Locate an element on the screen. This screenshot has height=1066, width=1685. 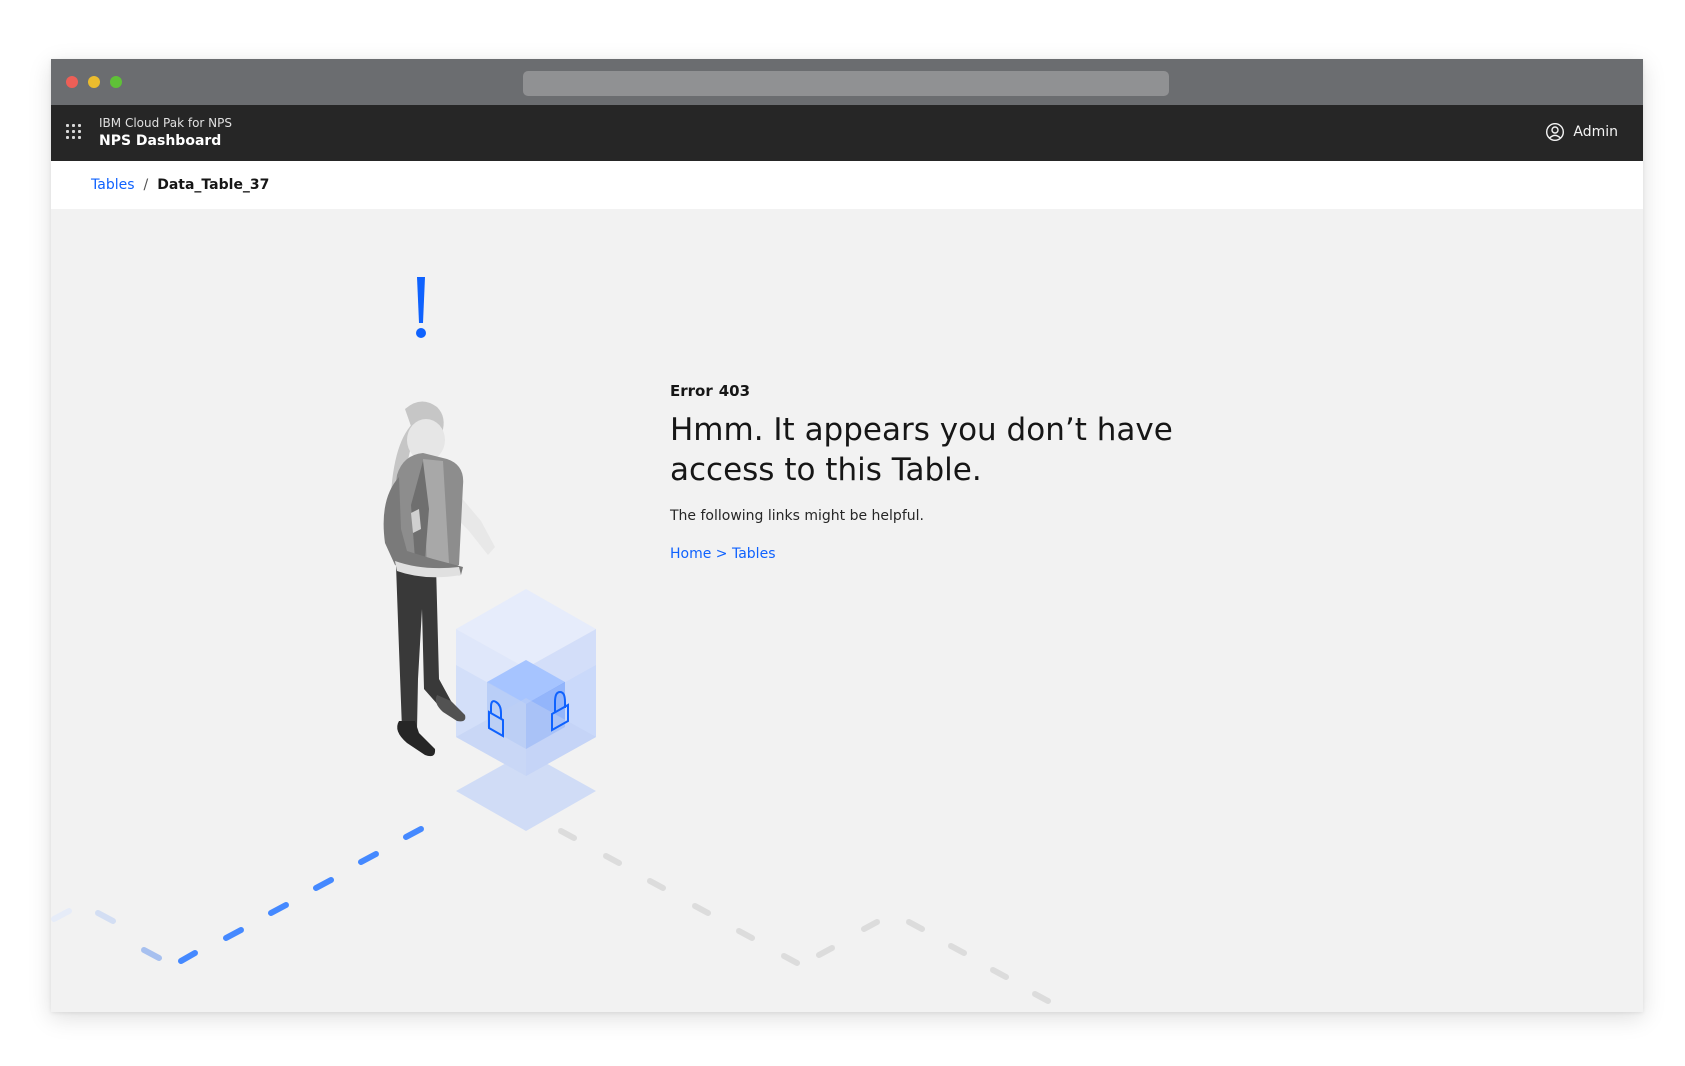
locked-cube-icon is located at coordinates (526, 710).